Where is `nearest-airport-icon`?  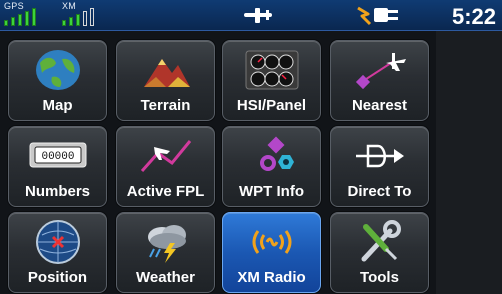
nearest-airport-icon is located at coordinates (380, 71).